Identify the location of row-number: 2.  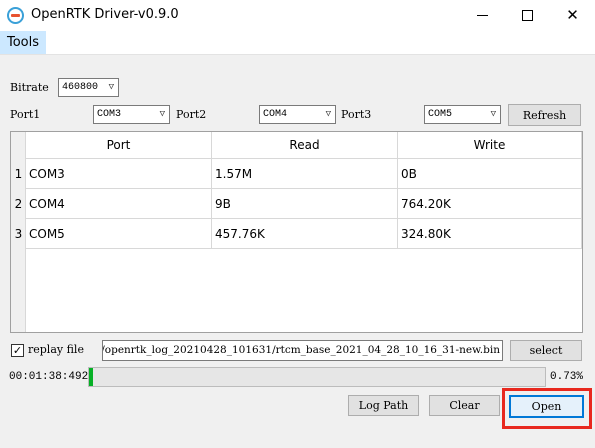
(18, 204).